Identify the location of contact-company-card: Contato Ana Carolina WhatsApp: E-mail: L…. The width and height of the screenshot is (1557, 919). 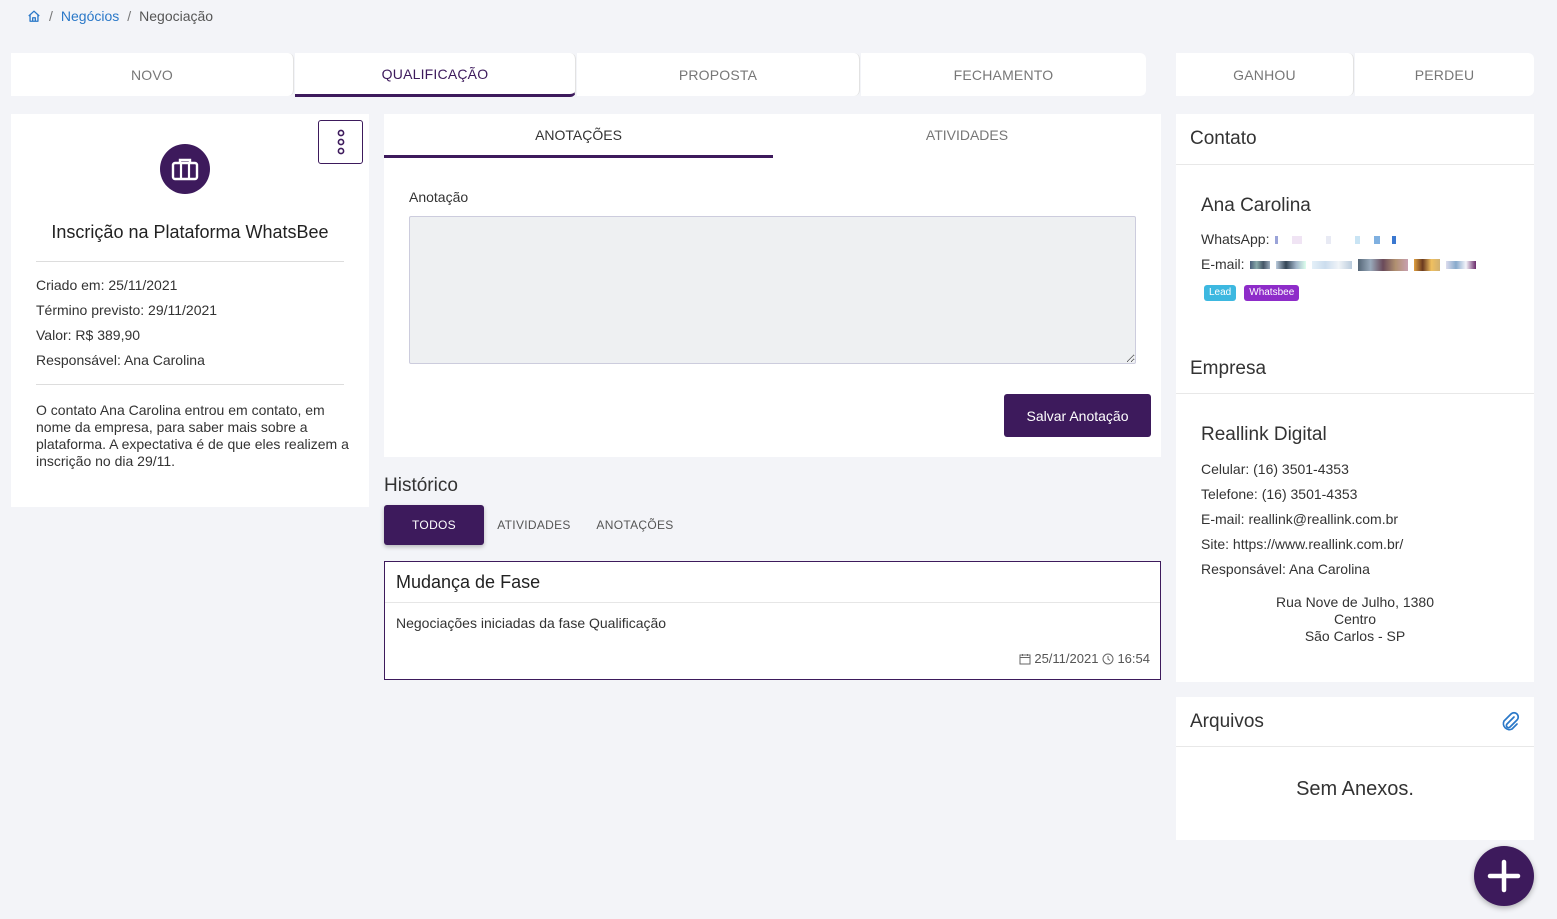
(1355, 398).